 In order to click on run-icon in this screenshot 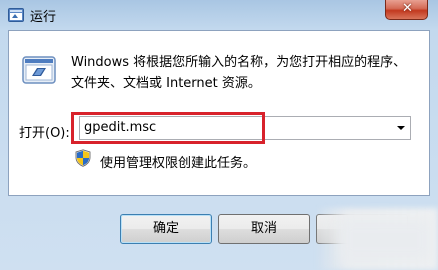, I will do `click(39, 70)`.